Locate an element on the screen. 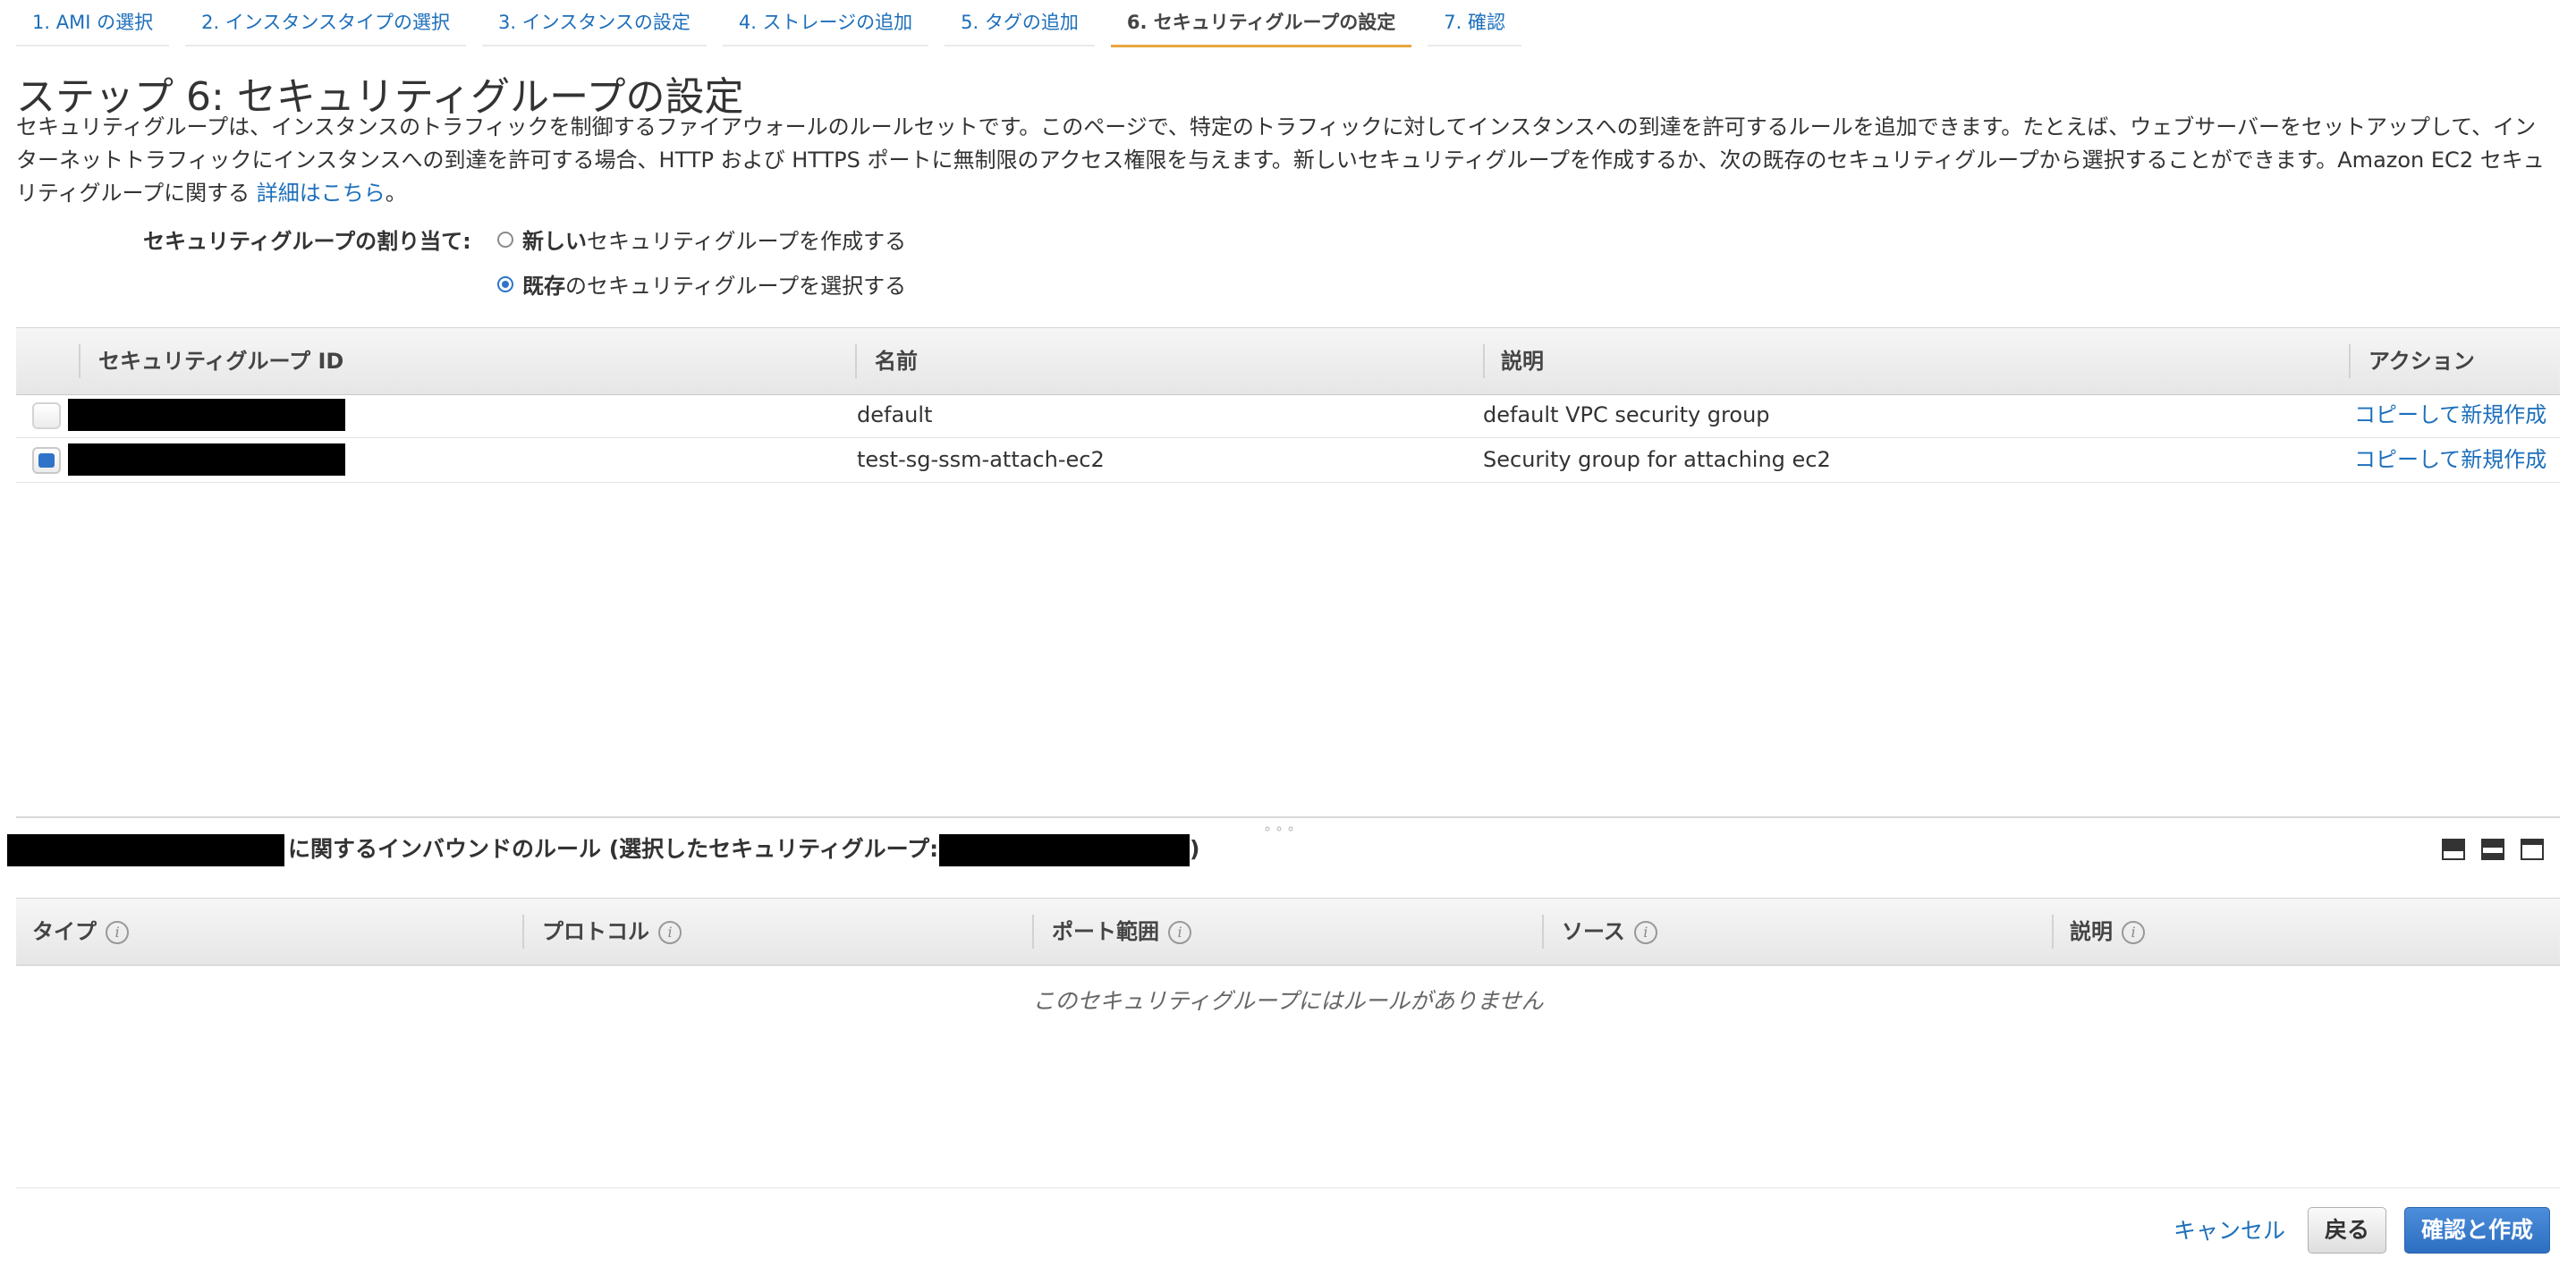  column-description: 説明 is located at coordinates (1522, 361).